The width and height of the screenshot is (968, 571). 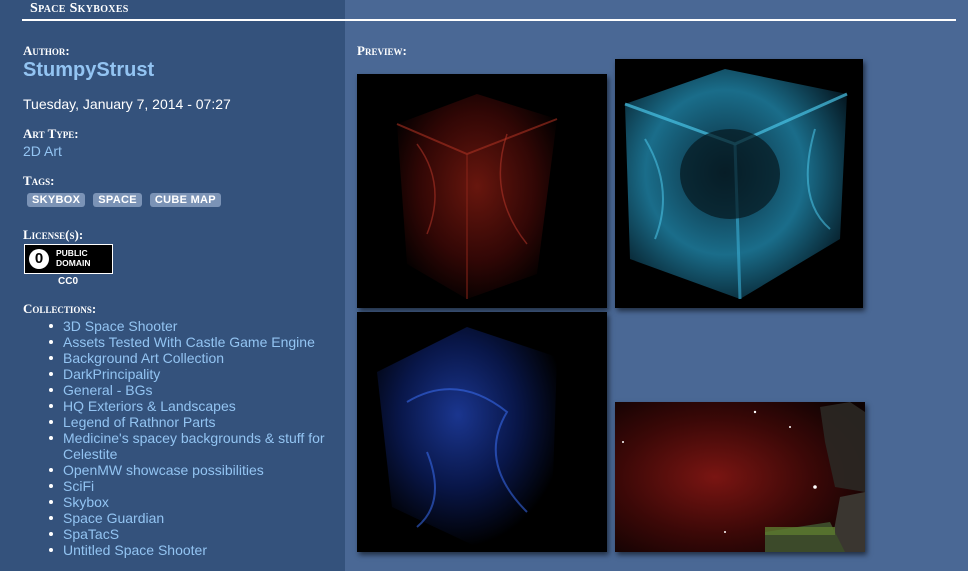 I want to click on license-name: CC0, so click(x=68, y=281).